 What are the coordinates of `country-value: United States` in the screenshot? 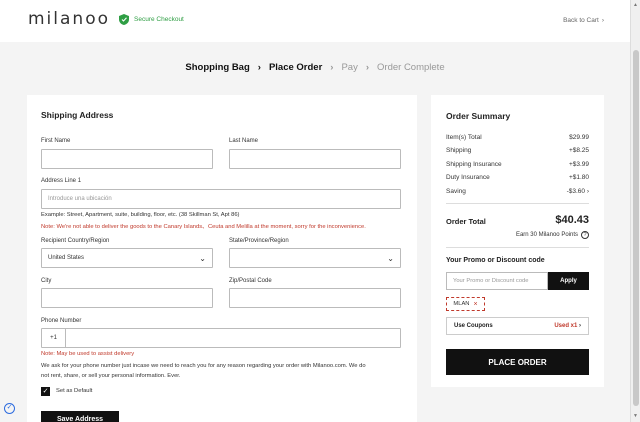 It's located at (66, 258).